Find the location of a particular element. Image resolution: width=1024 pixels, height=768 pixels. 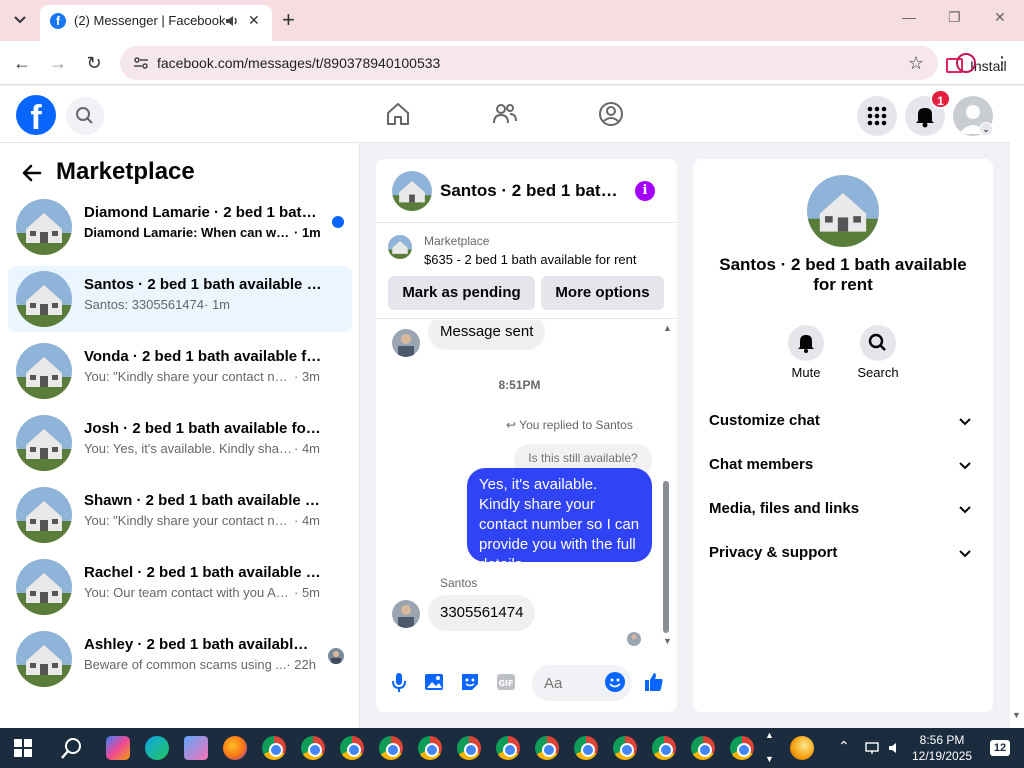

back-arrow-icon: ← is located at coordinates (22, 63).